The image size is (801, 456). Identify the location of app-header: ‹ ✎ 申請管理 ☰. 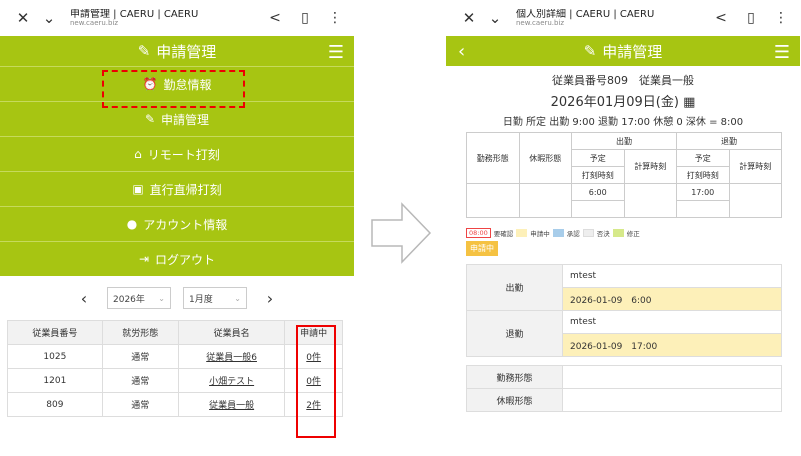
(623, 51).